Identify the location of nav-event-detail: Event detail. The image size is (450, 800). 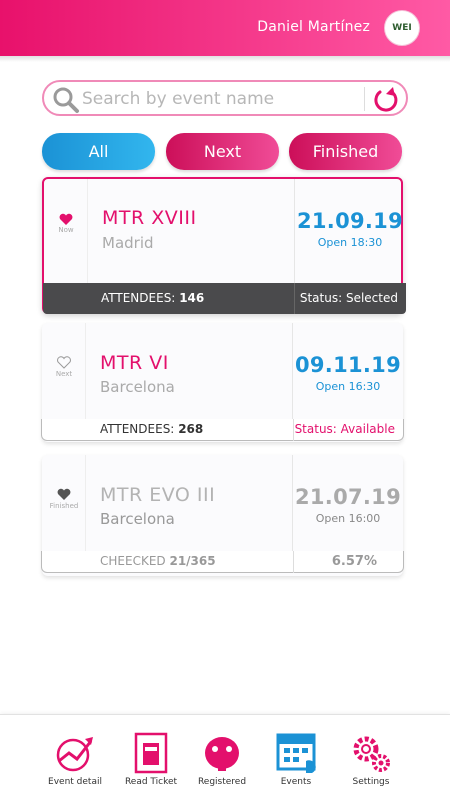
(75, 764).